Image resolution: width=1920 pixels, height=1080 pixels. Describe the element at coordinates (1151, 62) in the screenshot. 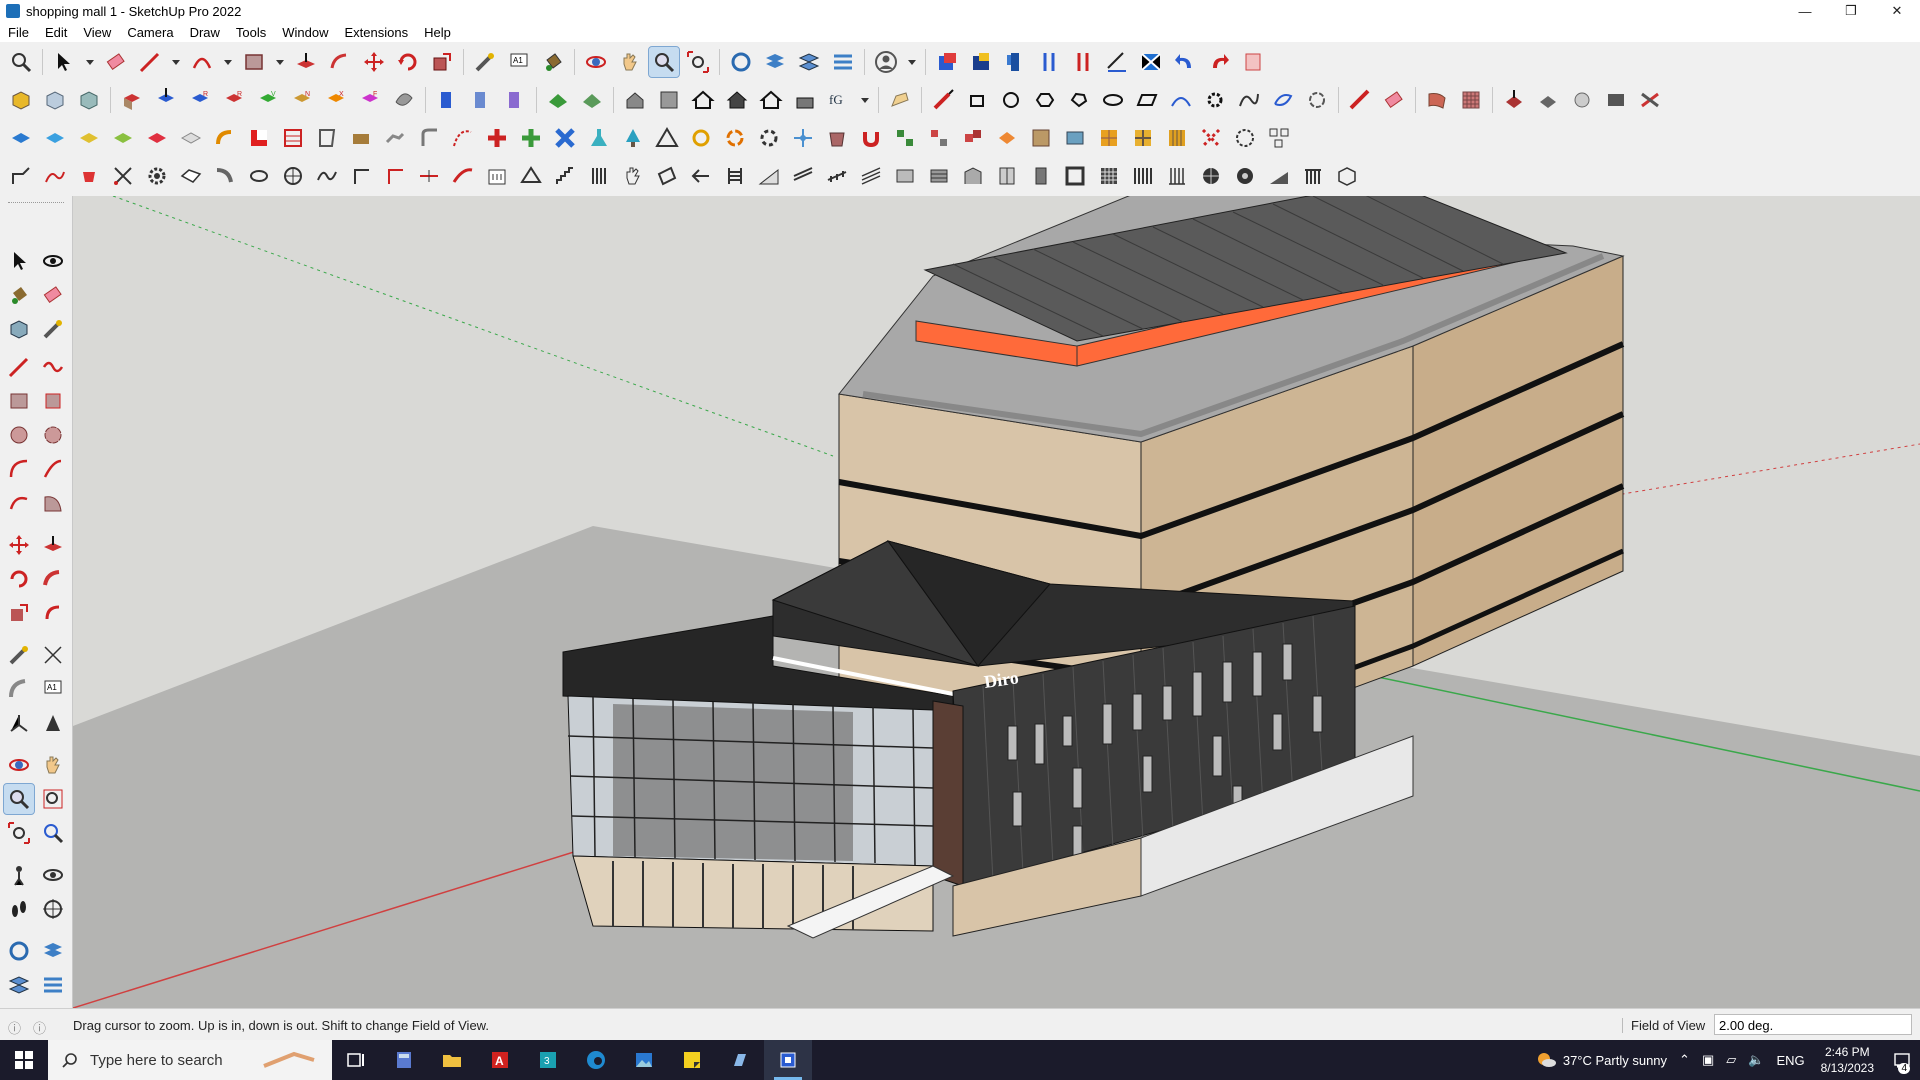

I see `section-plane-icon` at that location.